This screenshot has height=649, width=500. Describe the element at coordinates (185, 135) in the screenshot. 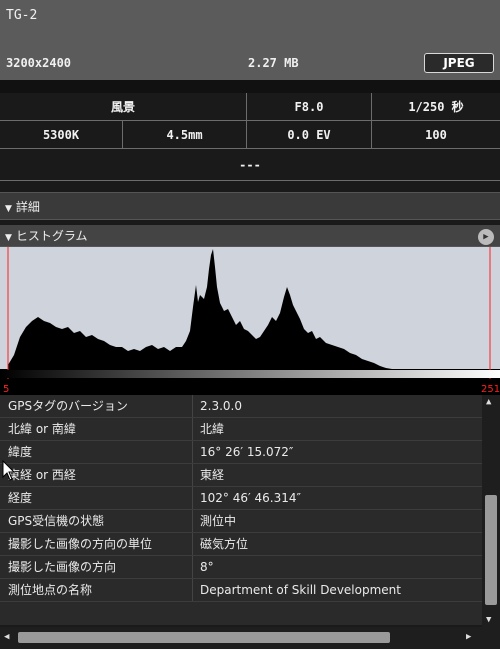

I see `focal-length: 4.5mm` at that location.